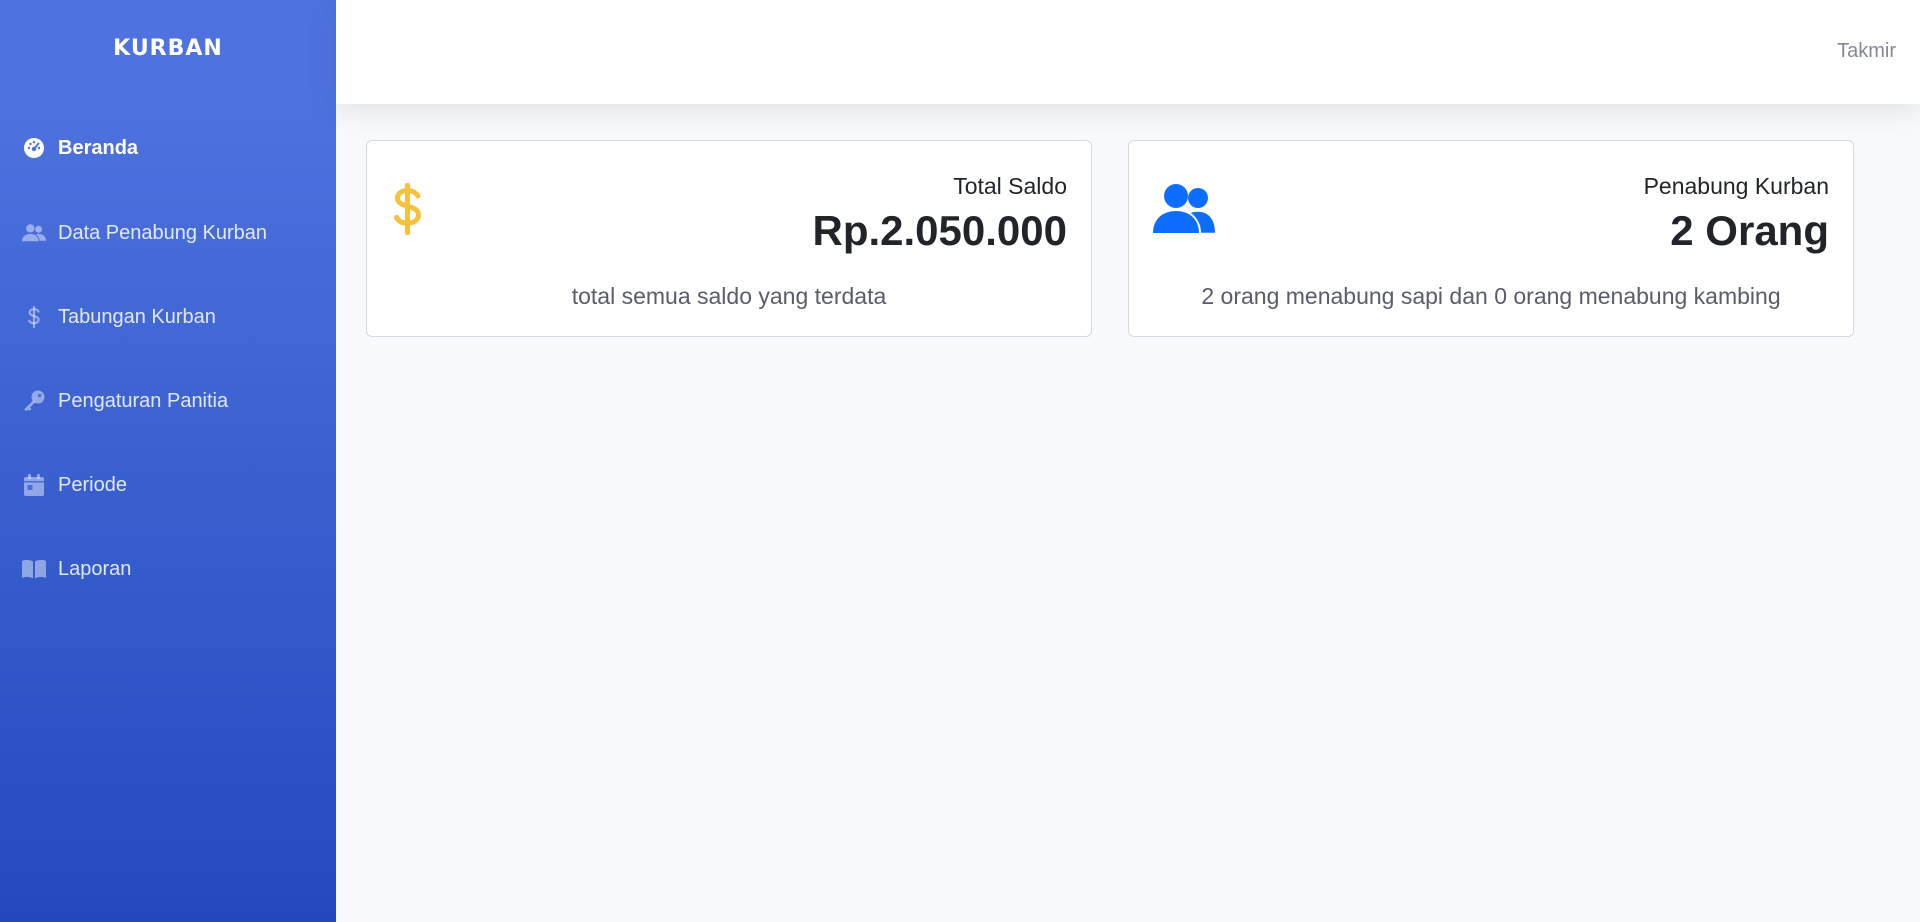 The image size is (1920, 922). What do you see at coordinates (939, 230) in the screenshot?
I see `total-saldo-value: Rp.2.050.000` at bounding box center [939, 230].